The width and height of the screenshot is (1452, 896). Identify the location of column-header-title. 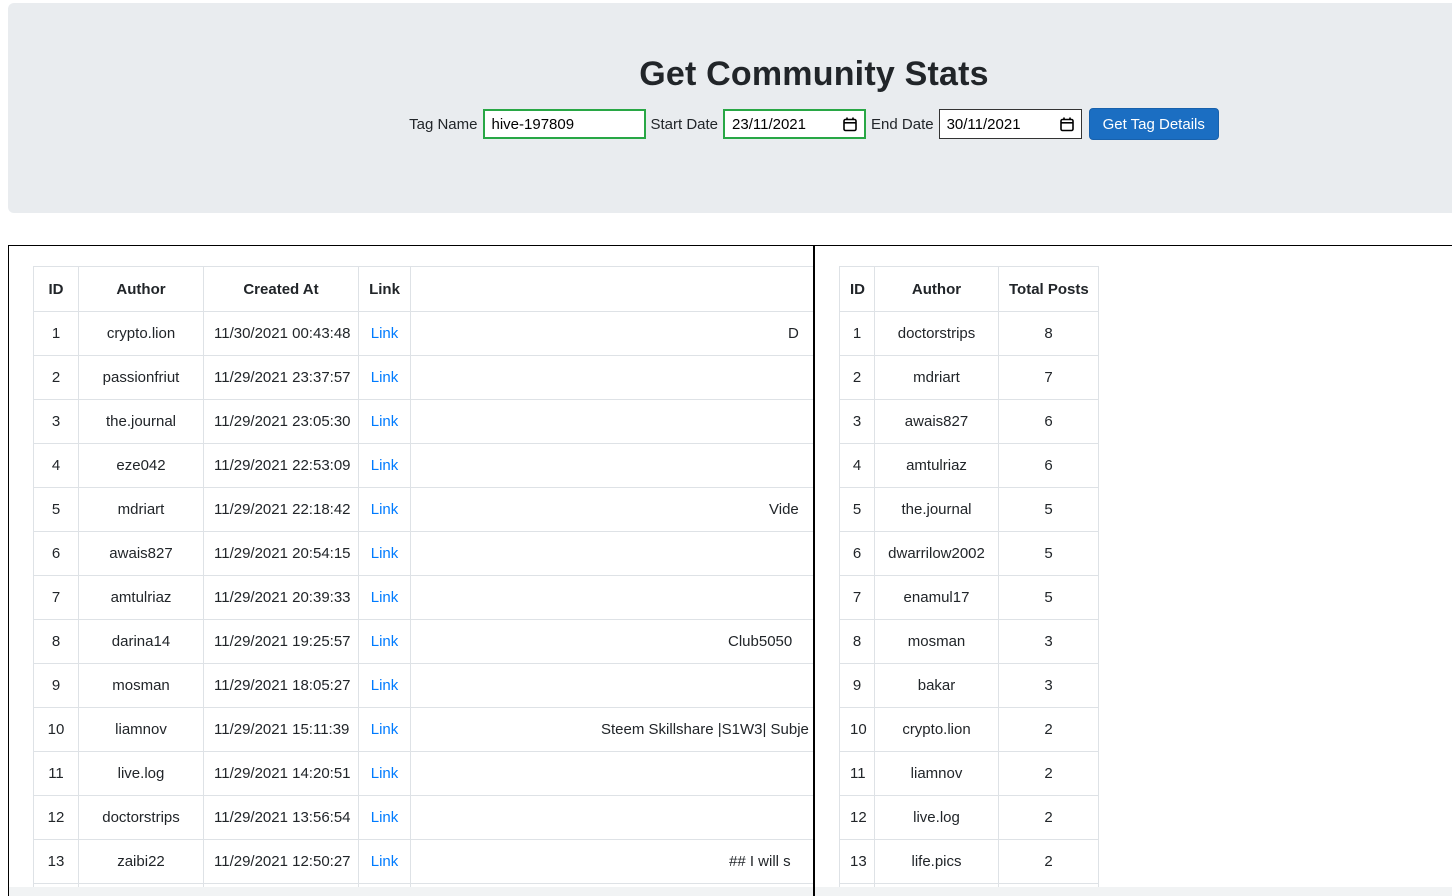
(611, 289).